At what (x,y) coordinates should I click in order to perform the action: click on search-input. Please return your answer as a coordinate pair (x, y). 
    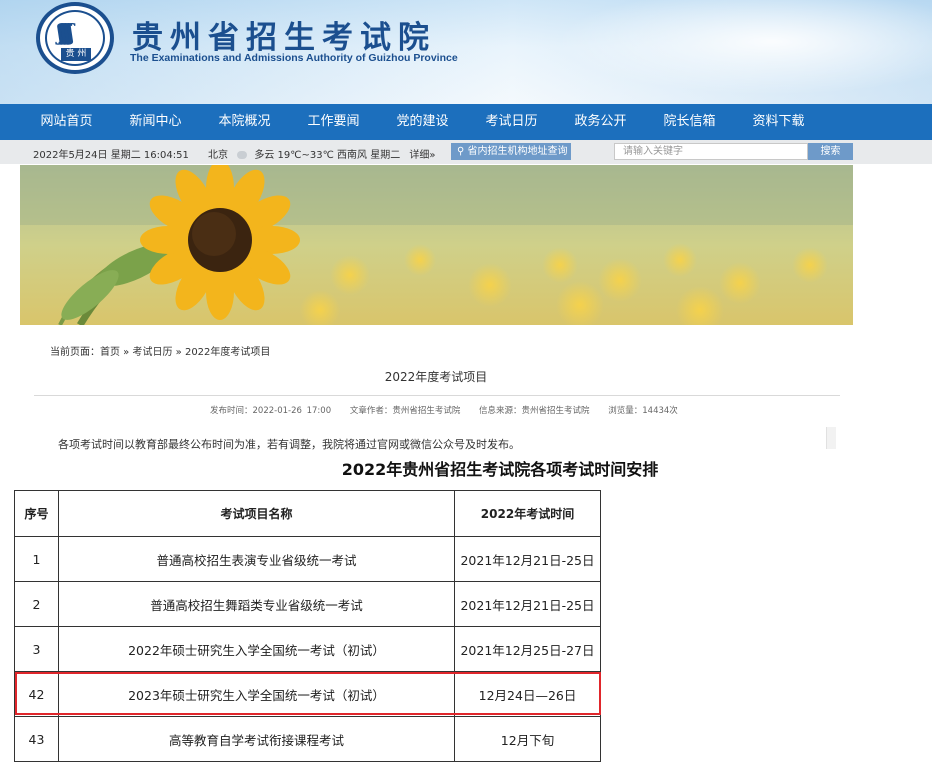
    Looking at the image, I should click on (711, 151).